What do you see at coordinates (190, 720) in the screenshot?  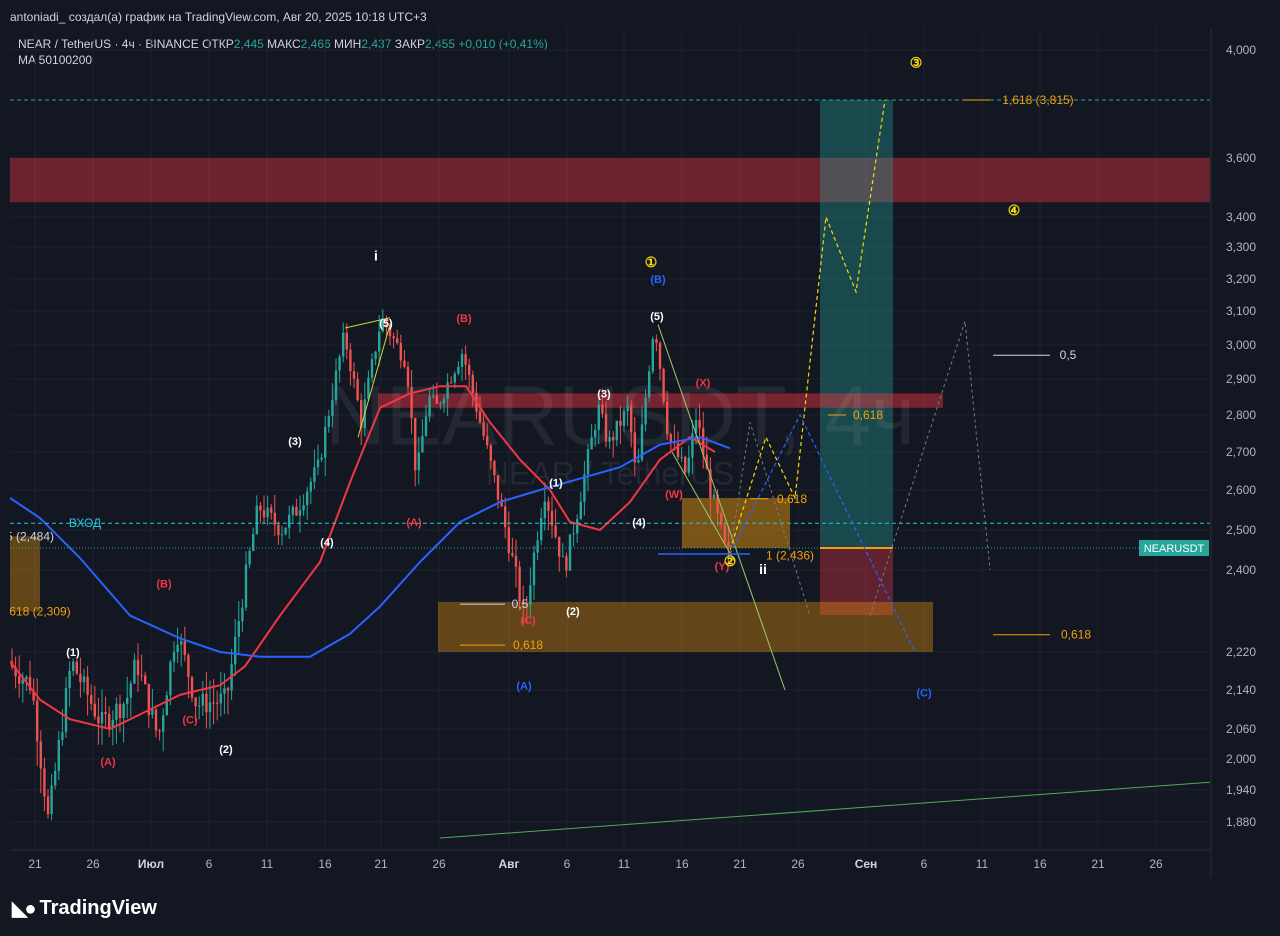 I see `wave-label: (C)` at bounding box center [190, 720].